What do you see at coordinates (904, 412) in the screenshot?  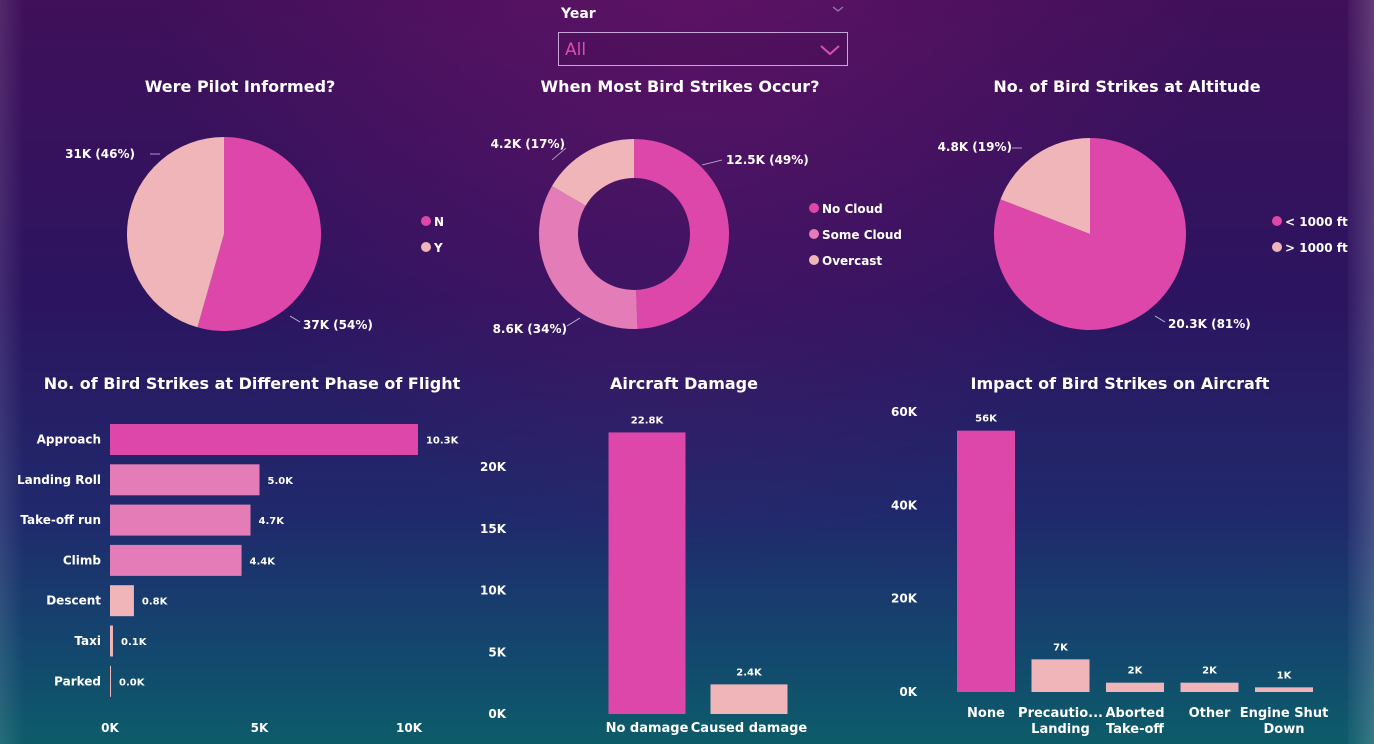 I see `y-tick-label: 60K` at bounding box center [904, 412].